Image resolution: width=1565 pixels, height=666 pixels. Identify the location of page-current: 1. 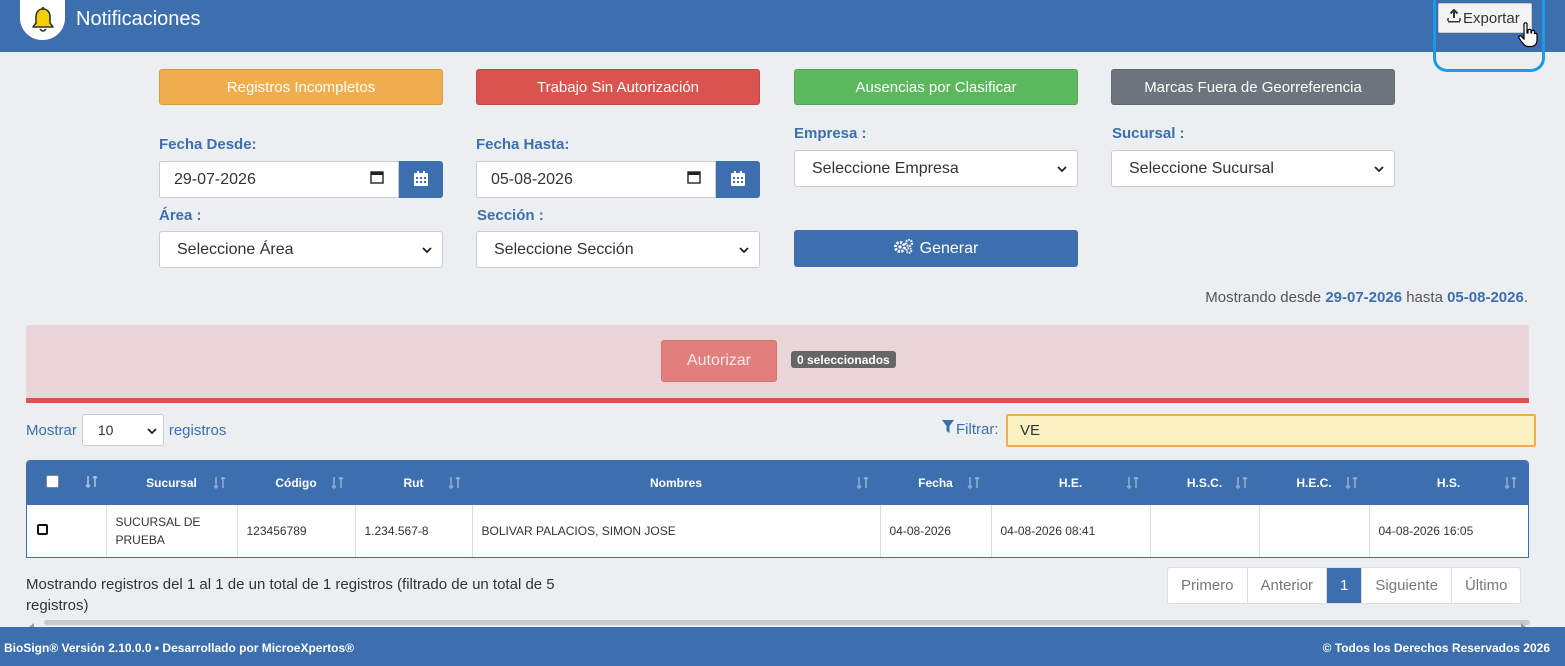
(1345, 585).